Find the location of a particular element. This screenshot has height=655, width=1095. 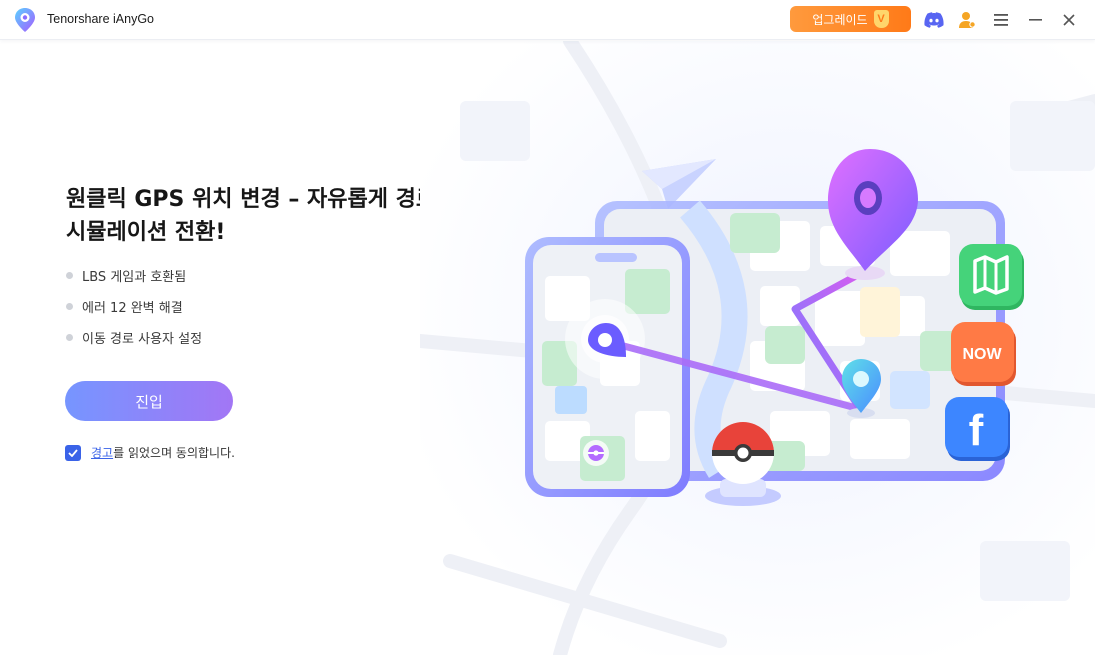

enter-button-label: 진입 is located at coordinates (149, 401).